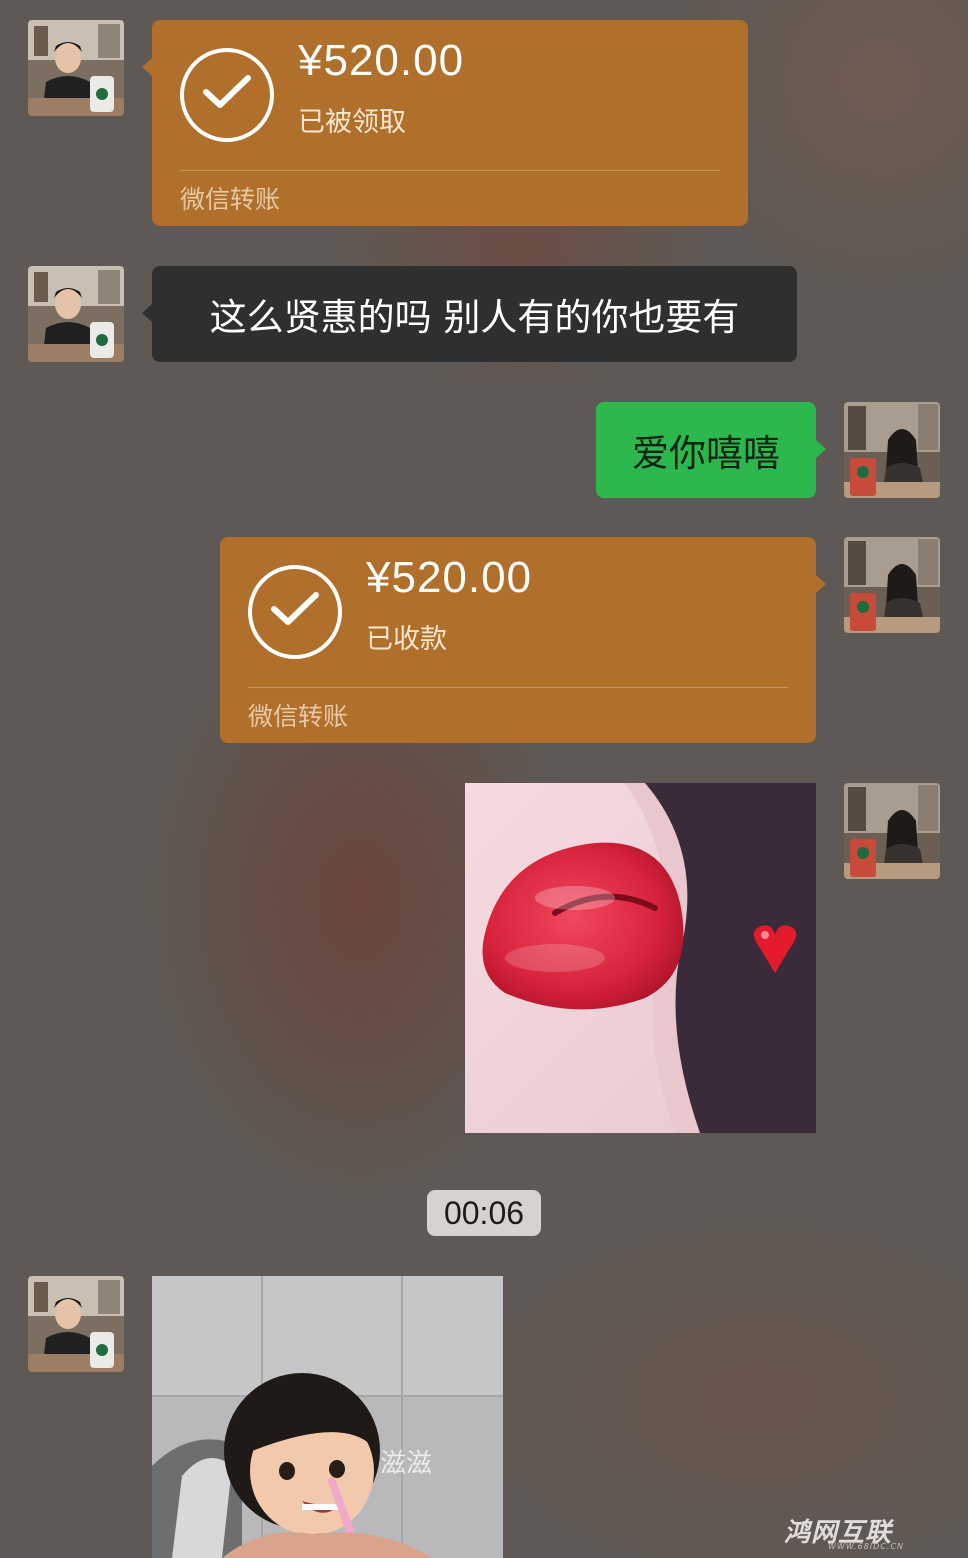 The height and width of the screenshot is (1558, 968). Describe the element at coordinates (640, 958) in the screenshot. I see `lips-photo` at that location.